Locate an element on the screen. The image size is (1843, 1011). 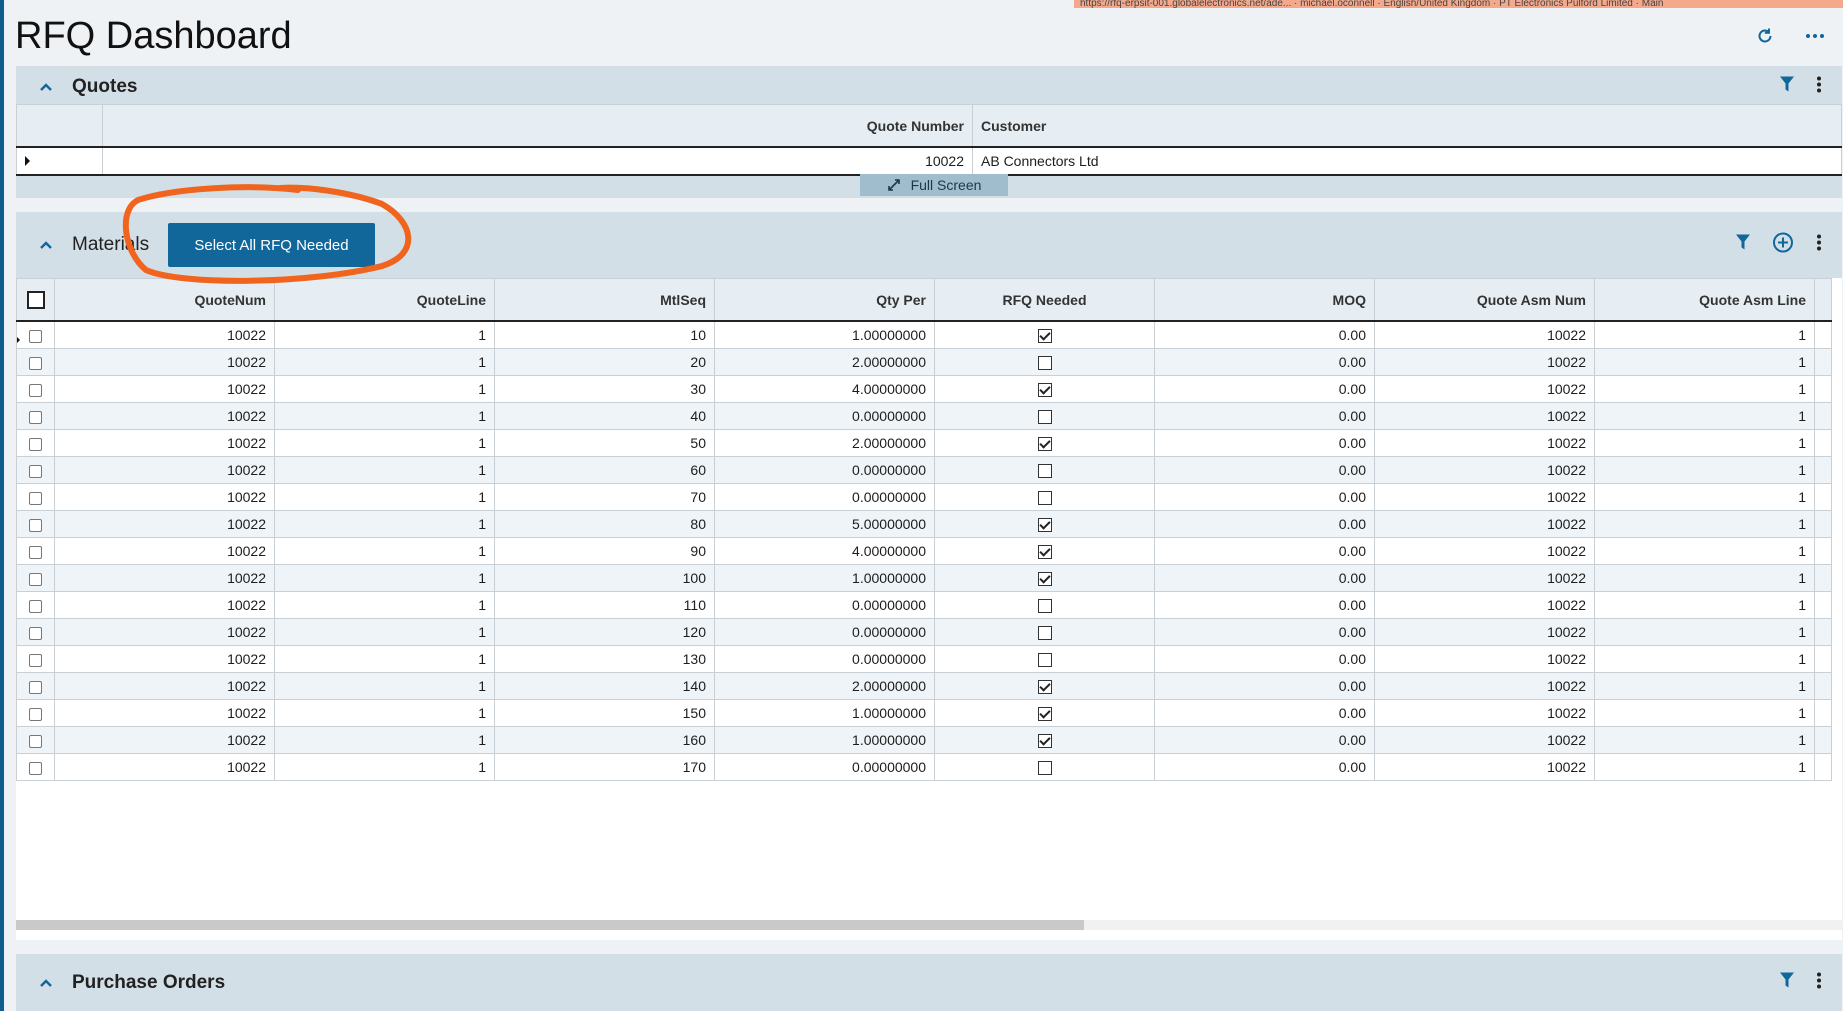
mtlseq-cell: 20 is located at coordinates (604, 362).